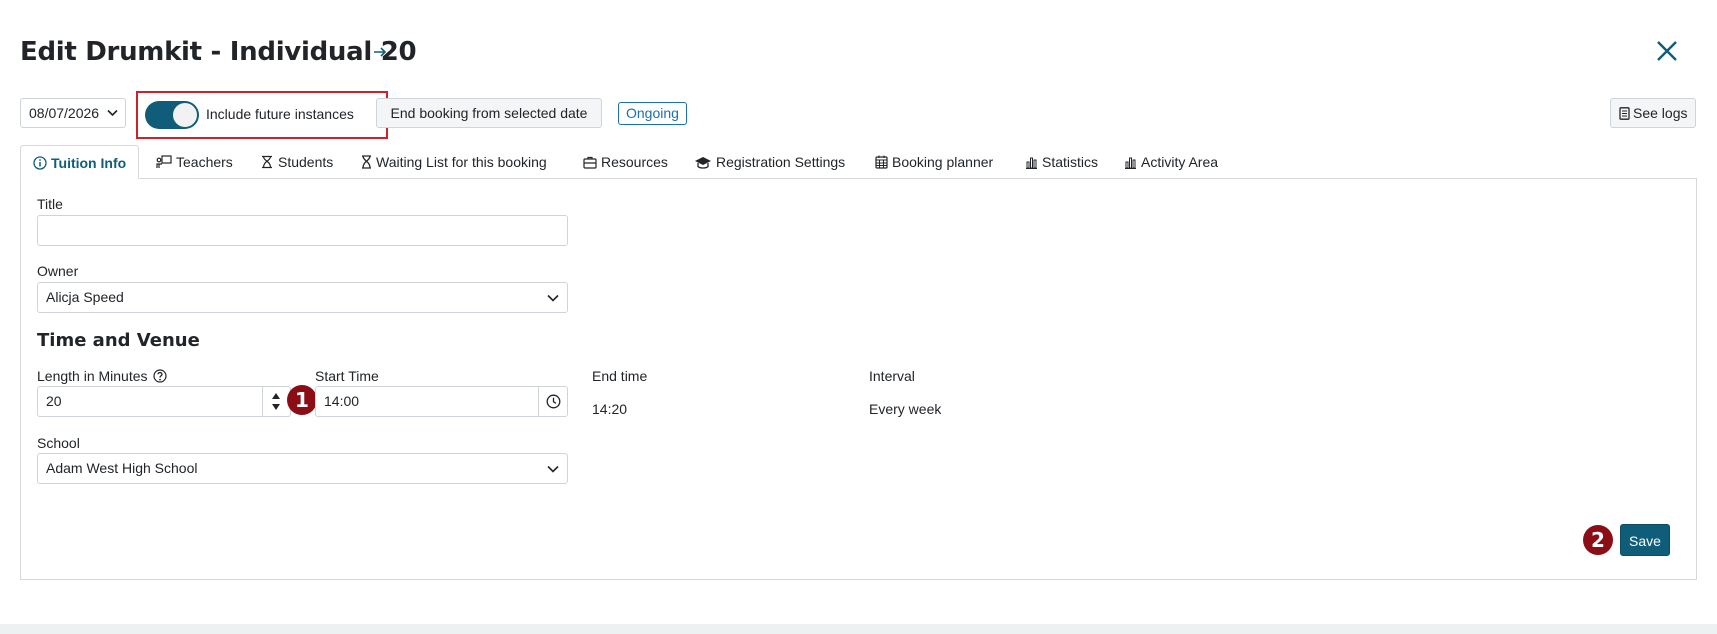  Describe the element at coordinates (881, 162) in the screenshot. I see `calendar-icon` at that location.